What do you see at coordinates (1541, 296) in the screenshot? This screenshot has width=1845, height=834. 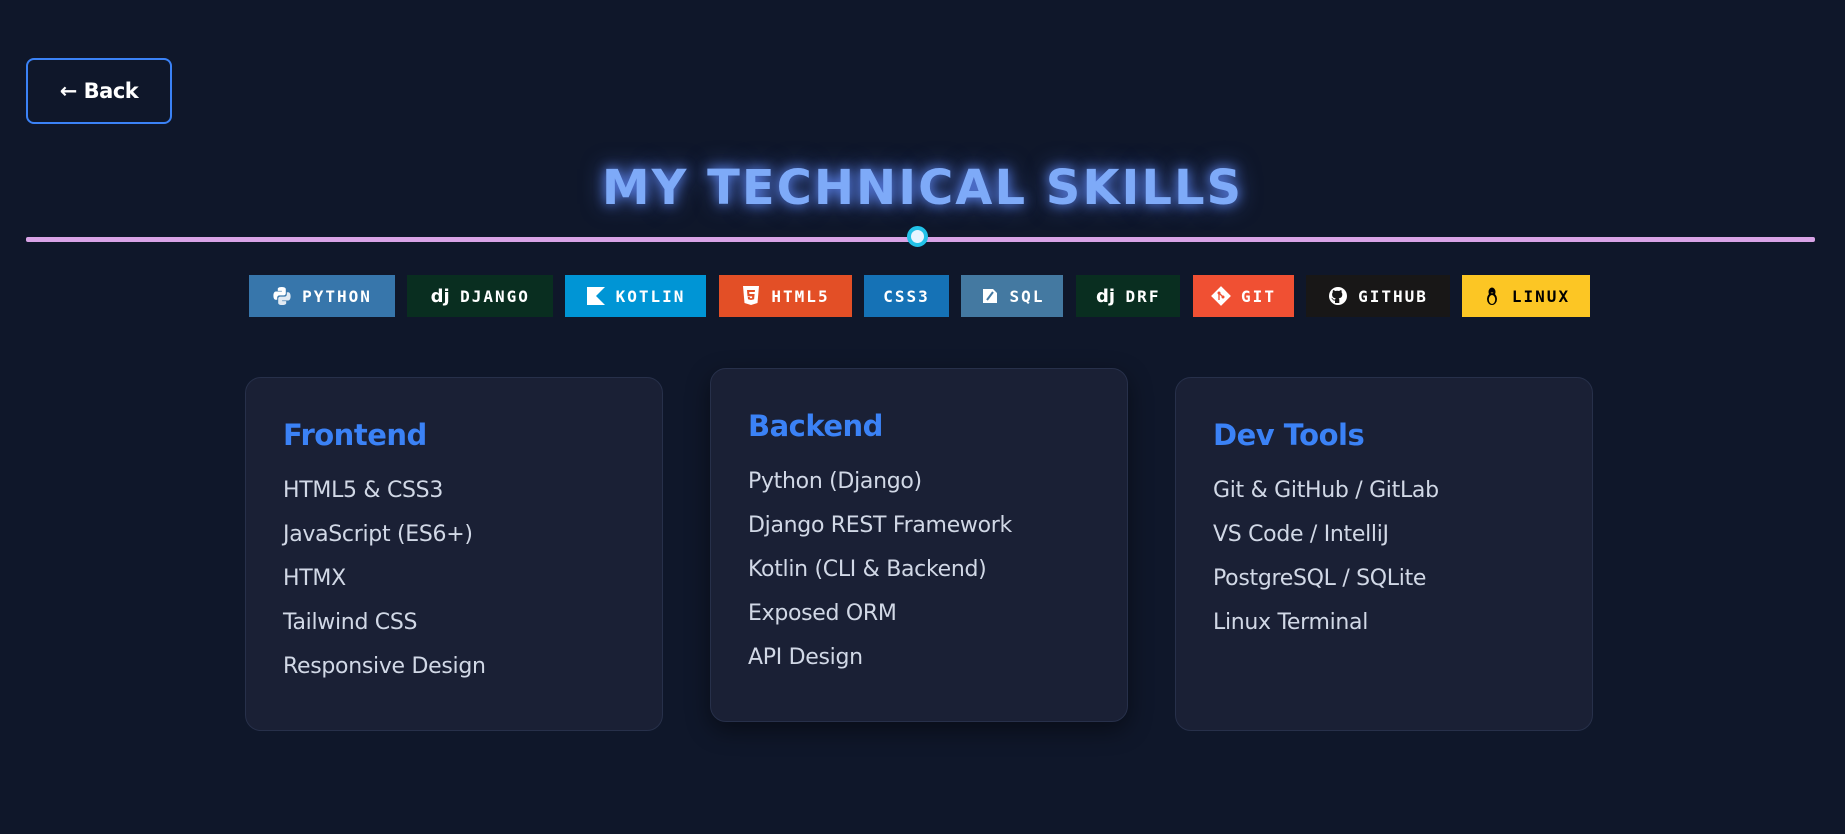 I see `badge-label: LINUX` at bounding box center [1541, 296].